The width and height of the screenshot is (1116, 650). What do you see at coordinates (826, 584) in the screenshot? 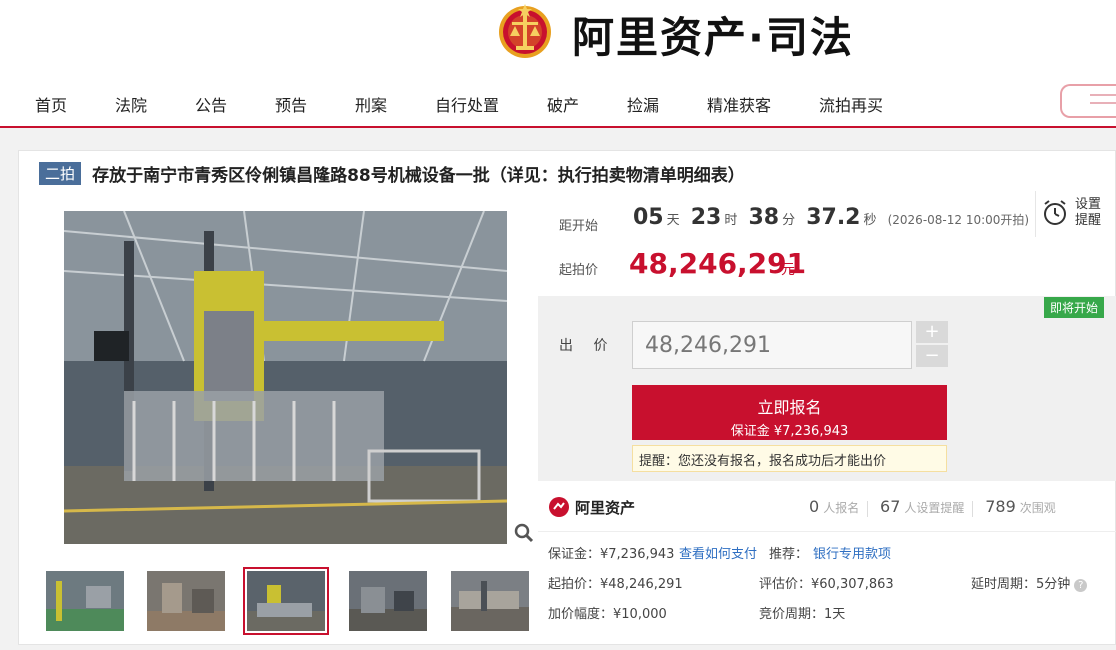
I see `eval-price-info: 评估价：¥60,307,863` at bounding box center [826, 584].